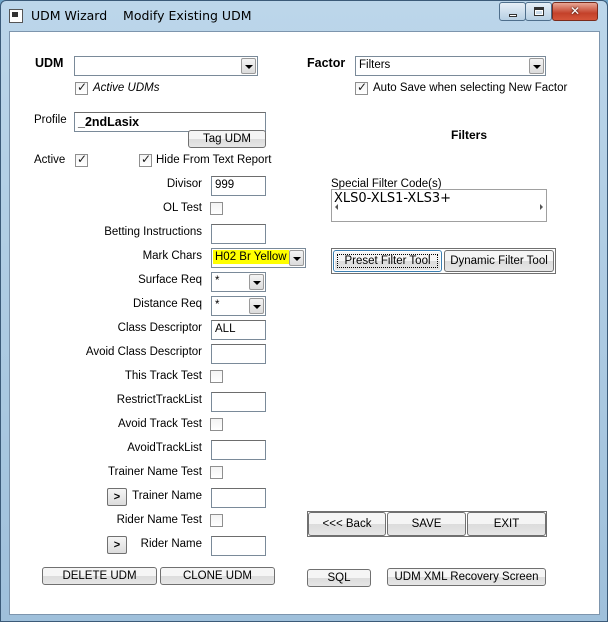  I want to click on avoid-class-descriptor-input, so click(238, 354).